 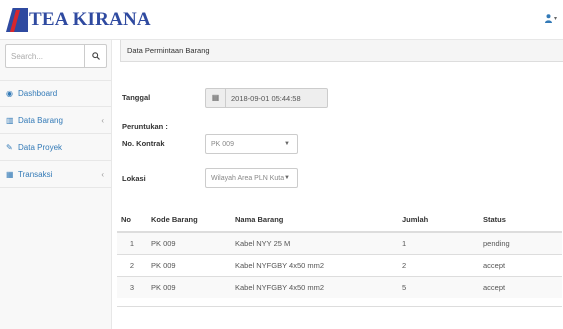 I want to click on column-header-status: Status, so click(x=520, y=220).